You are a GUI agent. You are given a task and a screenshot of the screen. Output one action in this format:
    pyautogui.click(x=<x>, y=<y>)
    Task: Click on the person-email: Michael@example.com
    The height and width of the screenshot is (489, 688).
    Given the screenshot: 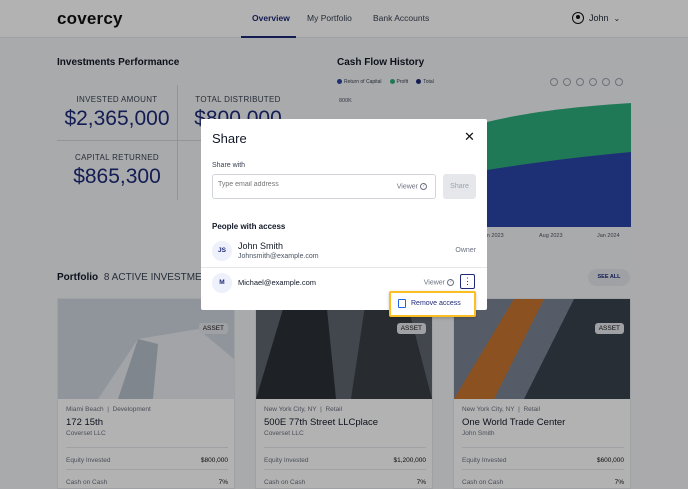 What is the action you would take?
    pyautogui.click(x=277, y=282)
    